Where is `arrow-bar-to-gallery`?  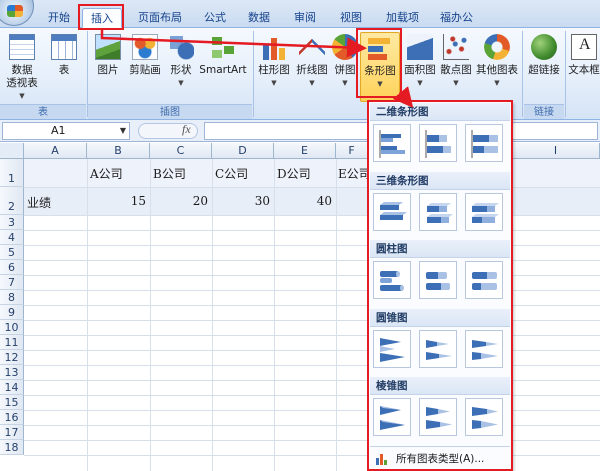 arrow-bar-to-gallery is located at coordinates (403, 97).